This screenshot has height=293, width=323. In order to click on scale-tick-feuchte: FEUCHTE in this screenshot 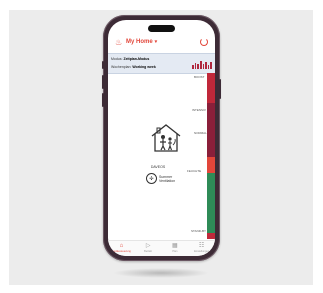, I will do `click(194, 171)`.